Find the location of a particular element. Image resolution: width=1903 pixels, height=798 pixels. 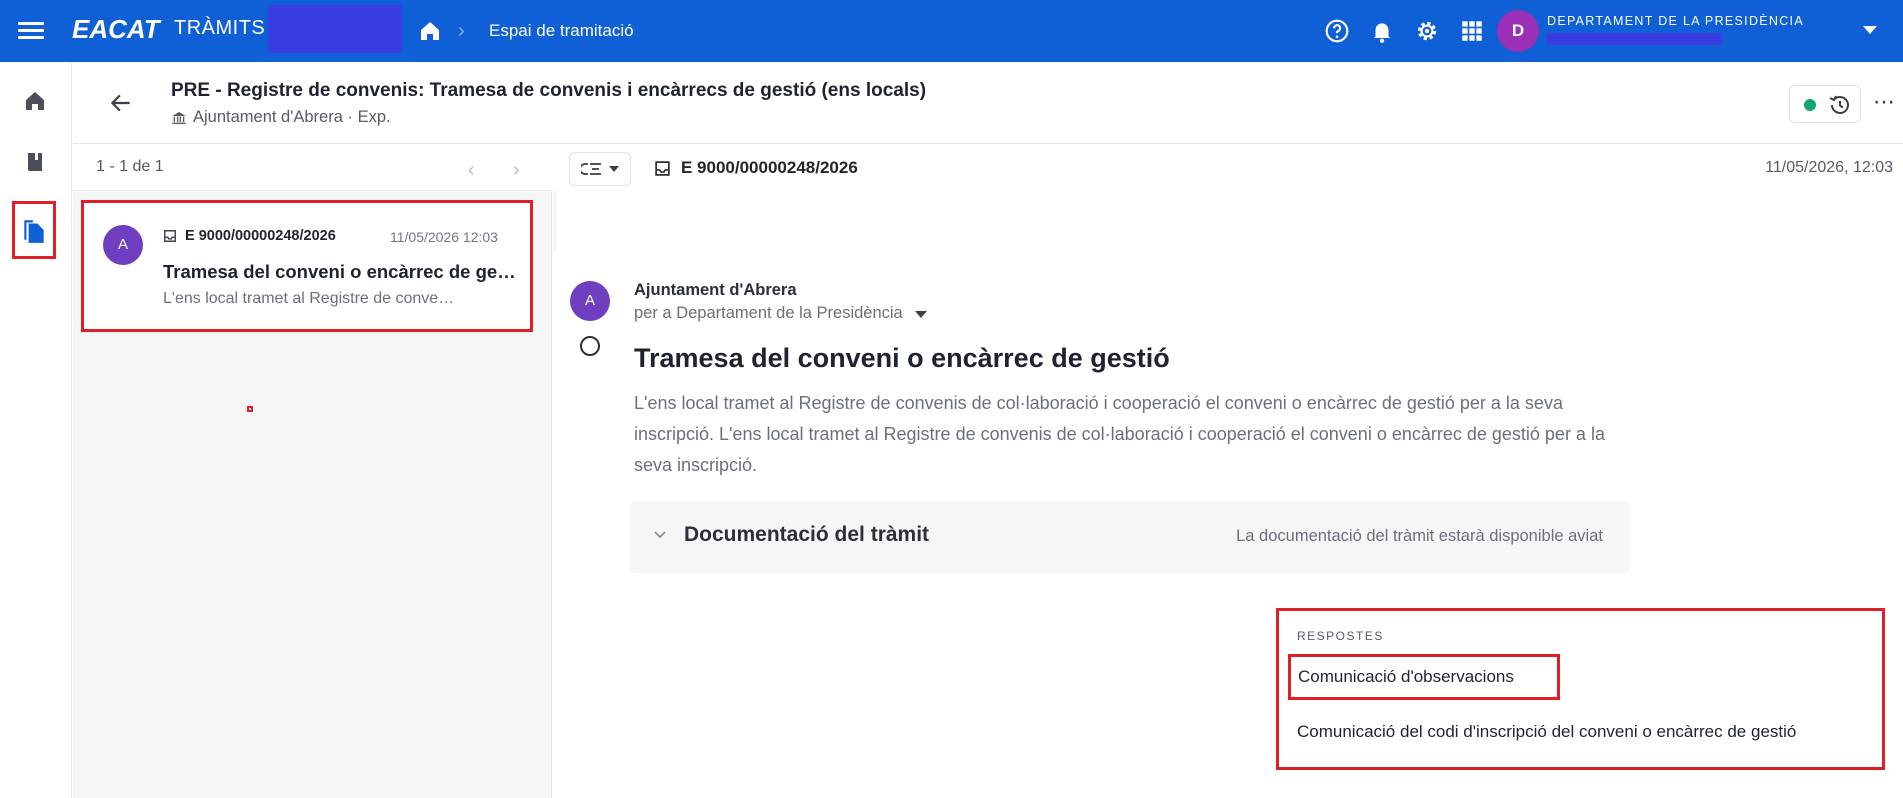

pagination-count: 1 - 1 de 1 is located at coordinates (130, 166).